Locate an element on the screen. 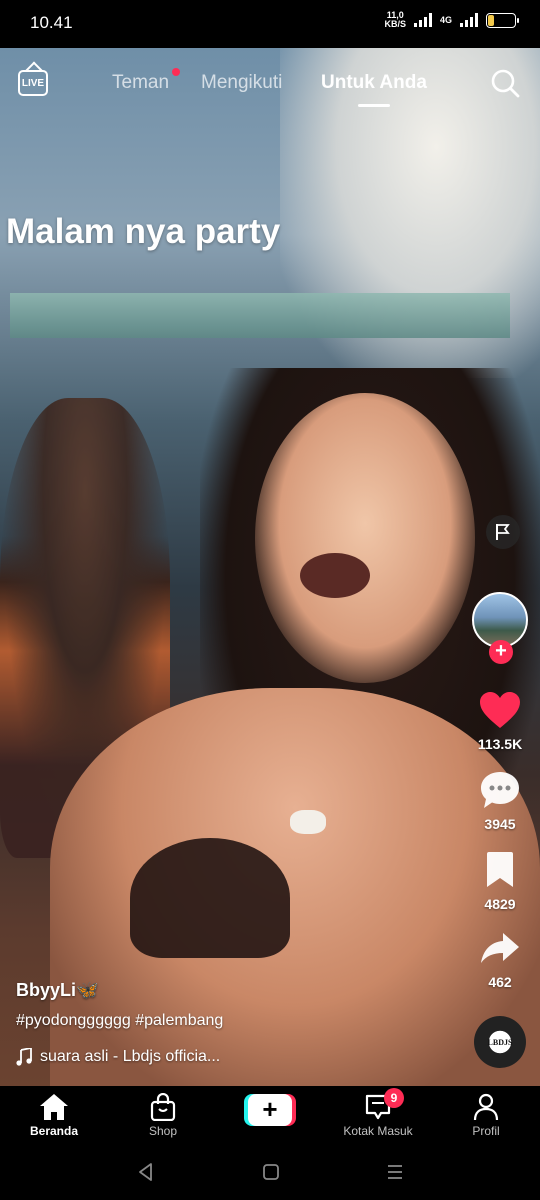 This screenshot has height=1200, width=540. share-icon is located at coordinates (500, 948).